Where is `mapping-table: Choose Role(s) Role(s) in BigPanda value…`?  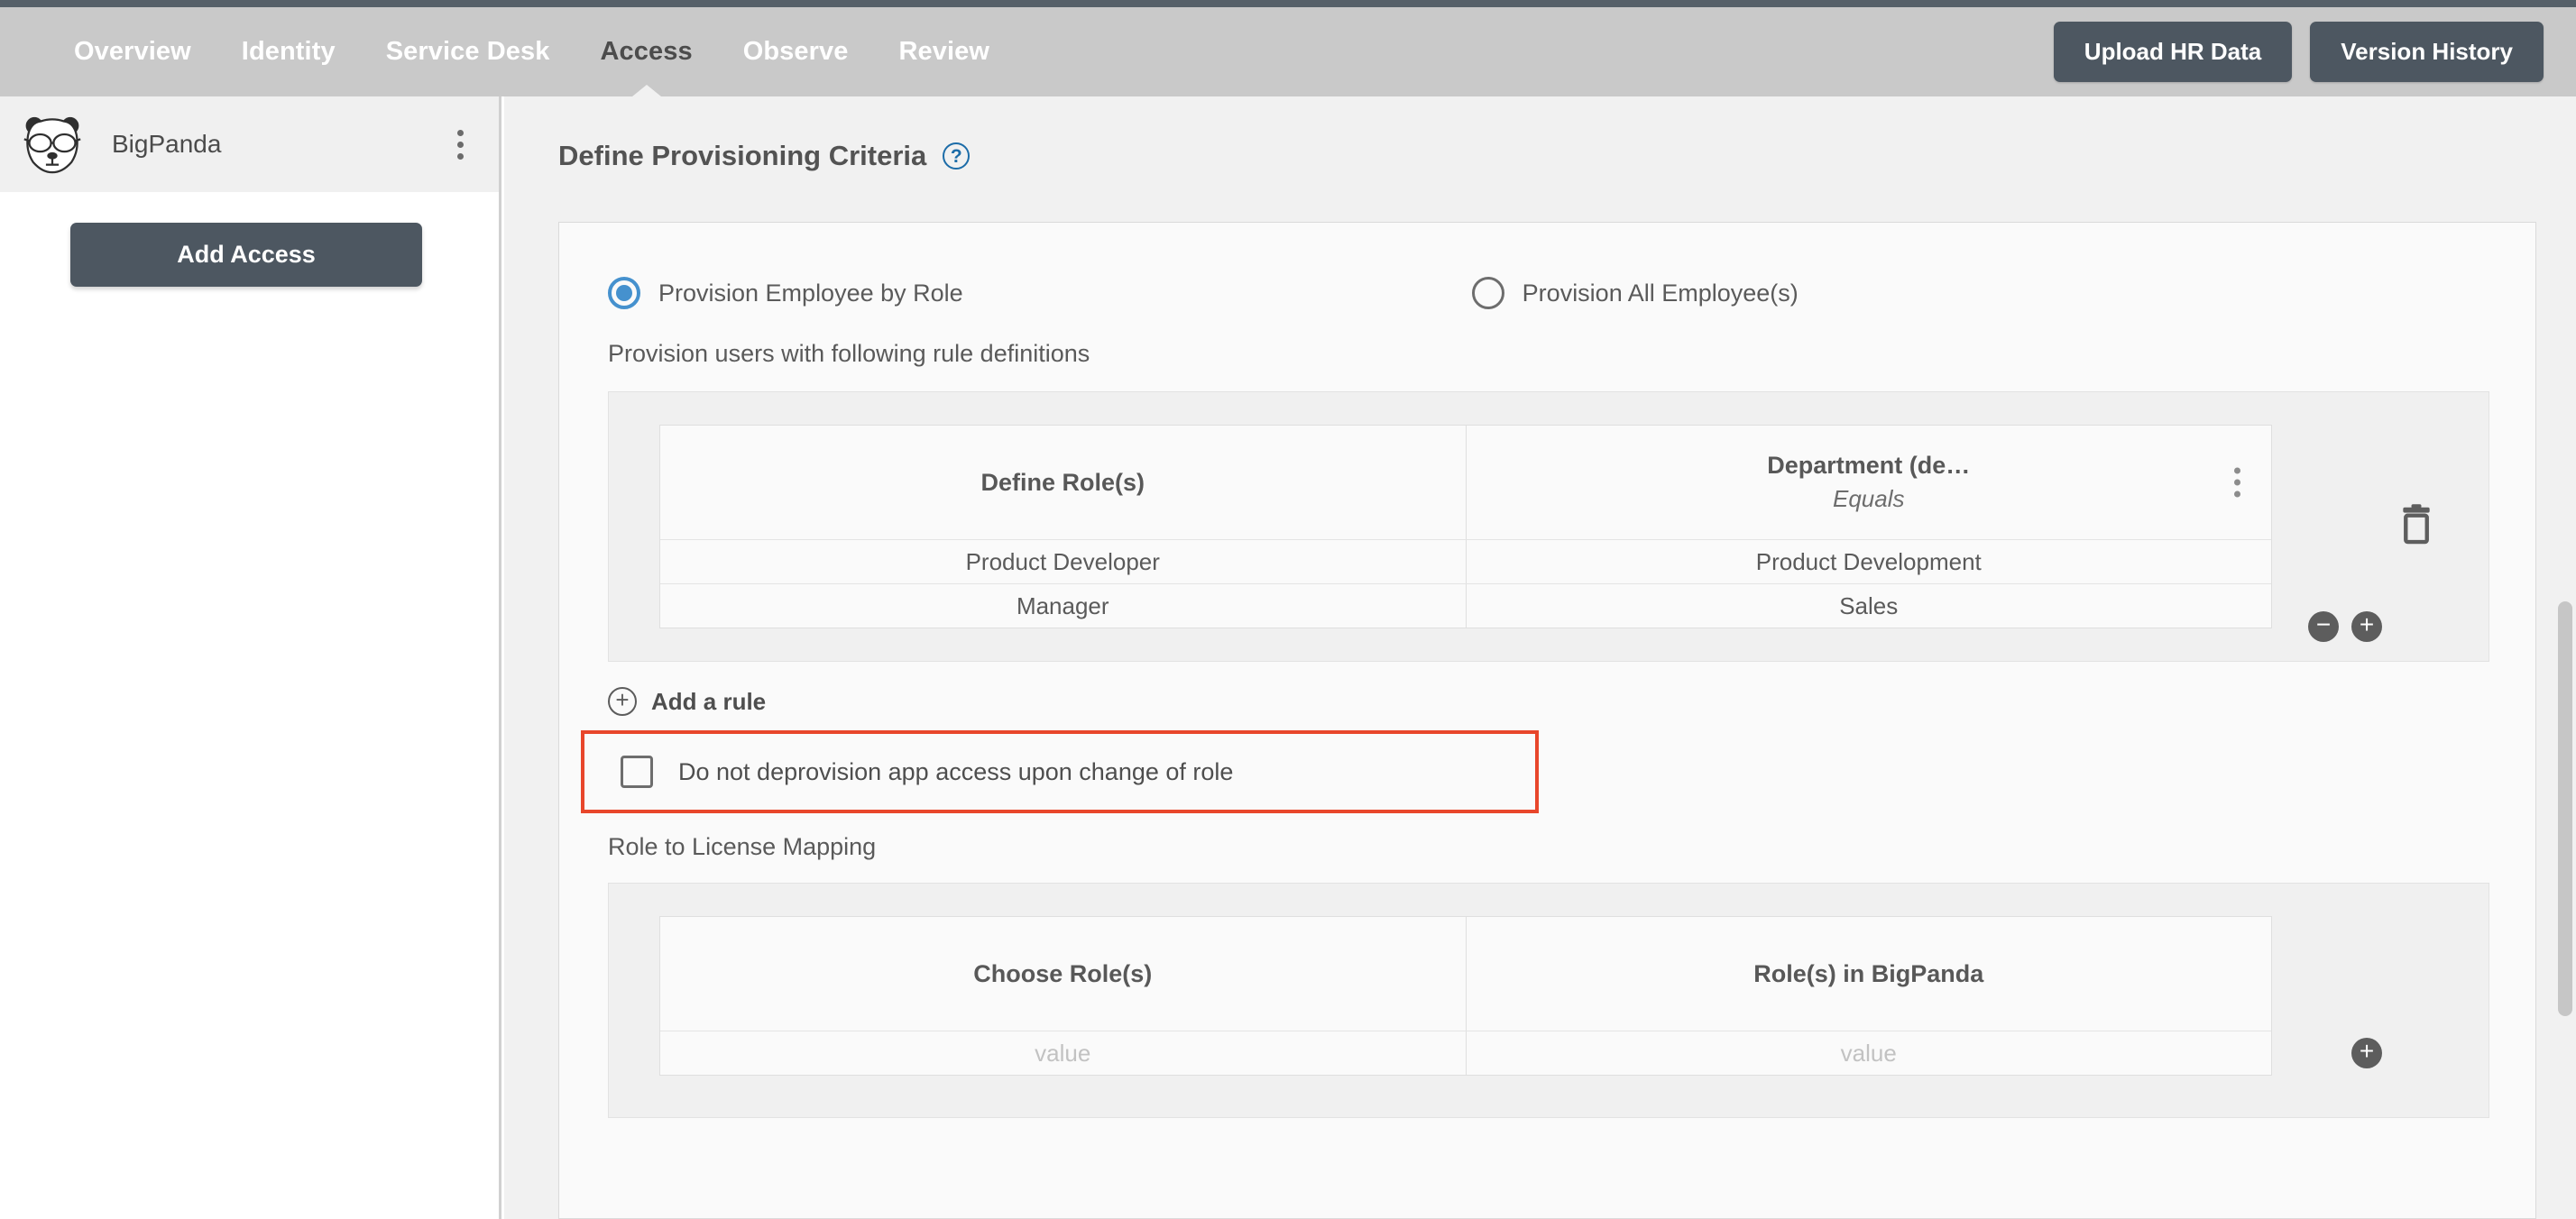 mapping-table: Choose Role(s) Role(s) in BigPanda value… is located at coordinates (1466, 996).